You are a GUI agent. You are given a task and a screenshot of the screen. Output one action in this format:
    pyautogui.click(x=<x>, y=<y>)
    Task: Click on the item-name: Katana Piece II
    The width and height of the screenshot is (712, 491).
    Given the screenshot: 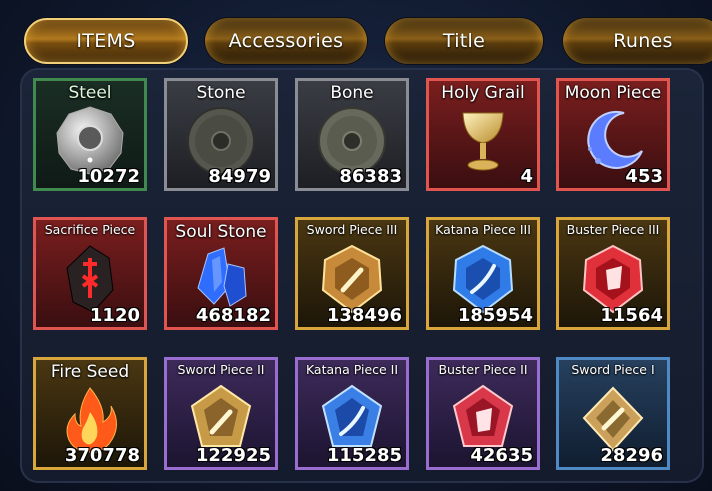 What is the action you would take?
    pyautogui.click(x=352, y=369)
    